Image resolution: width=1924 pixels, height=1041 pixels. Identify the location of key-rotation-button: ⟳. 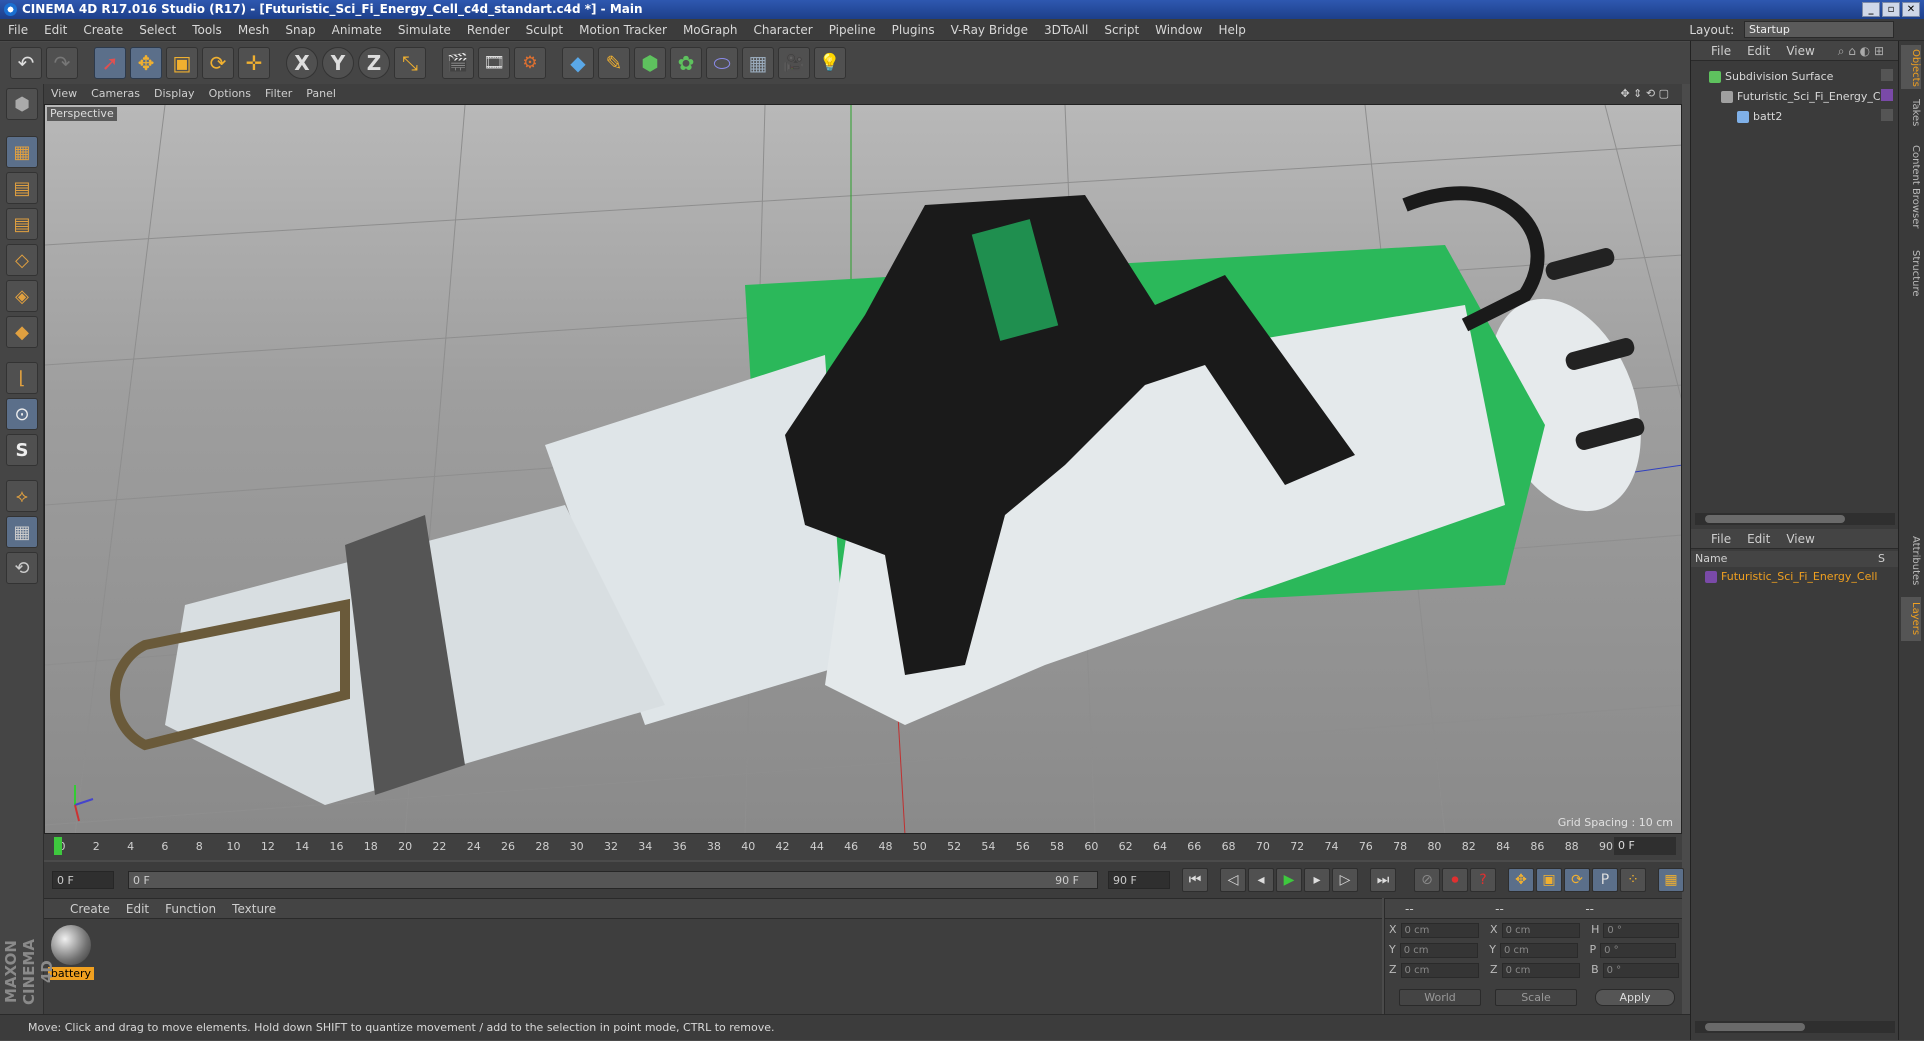
(1577, 880).